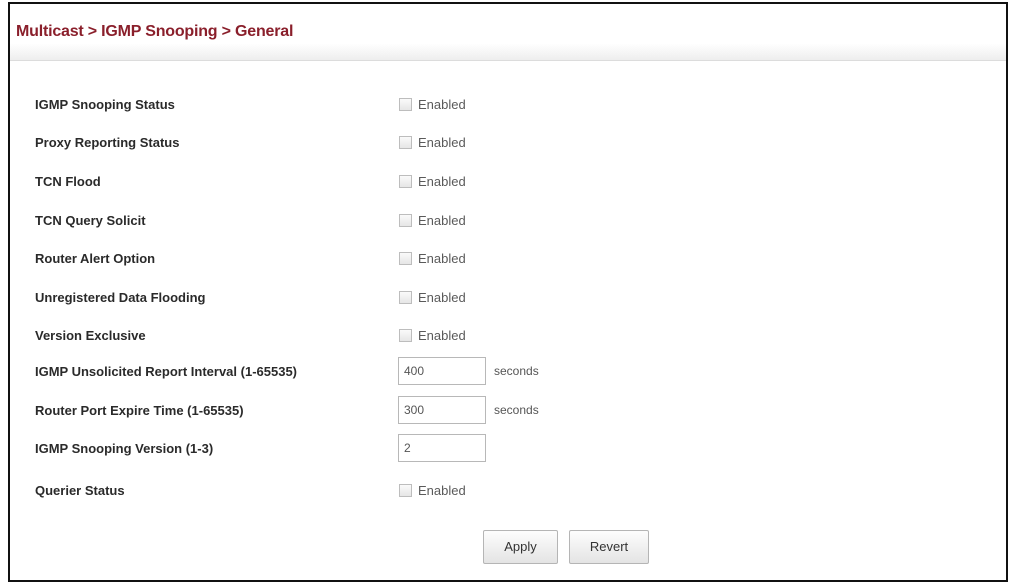 The height and width of the screenshot is (584, 1018). I want to click on version-exclusive-enabled-label: Enabled, so click(442, 335).